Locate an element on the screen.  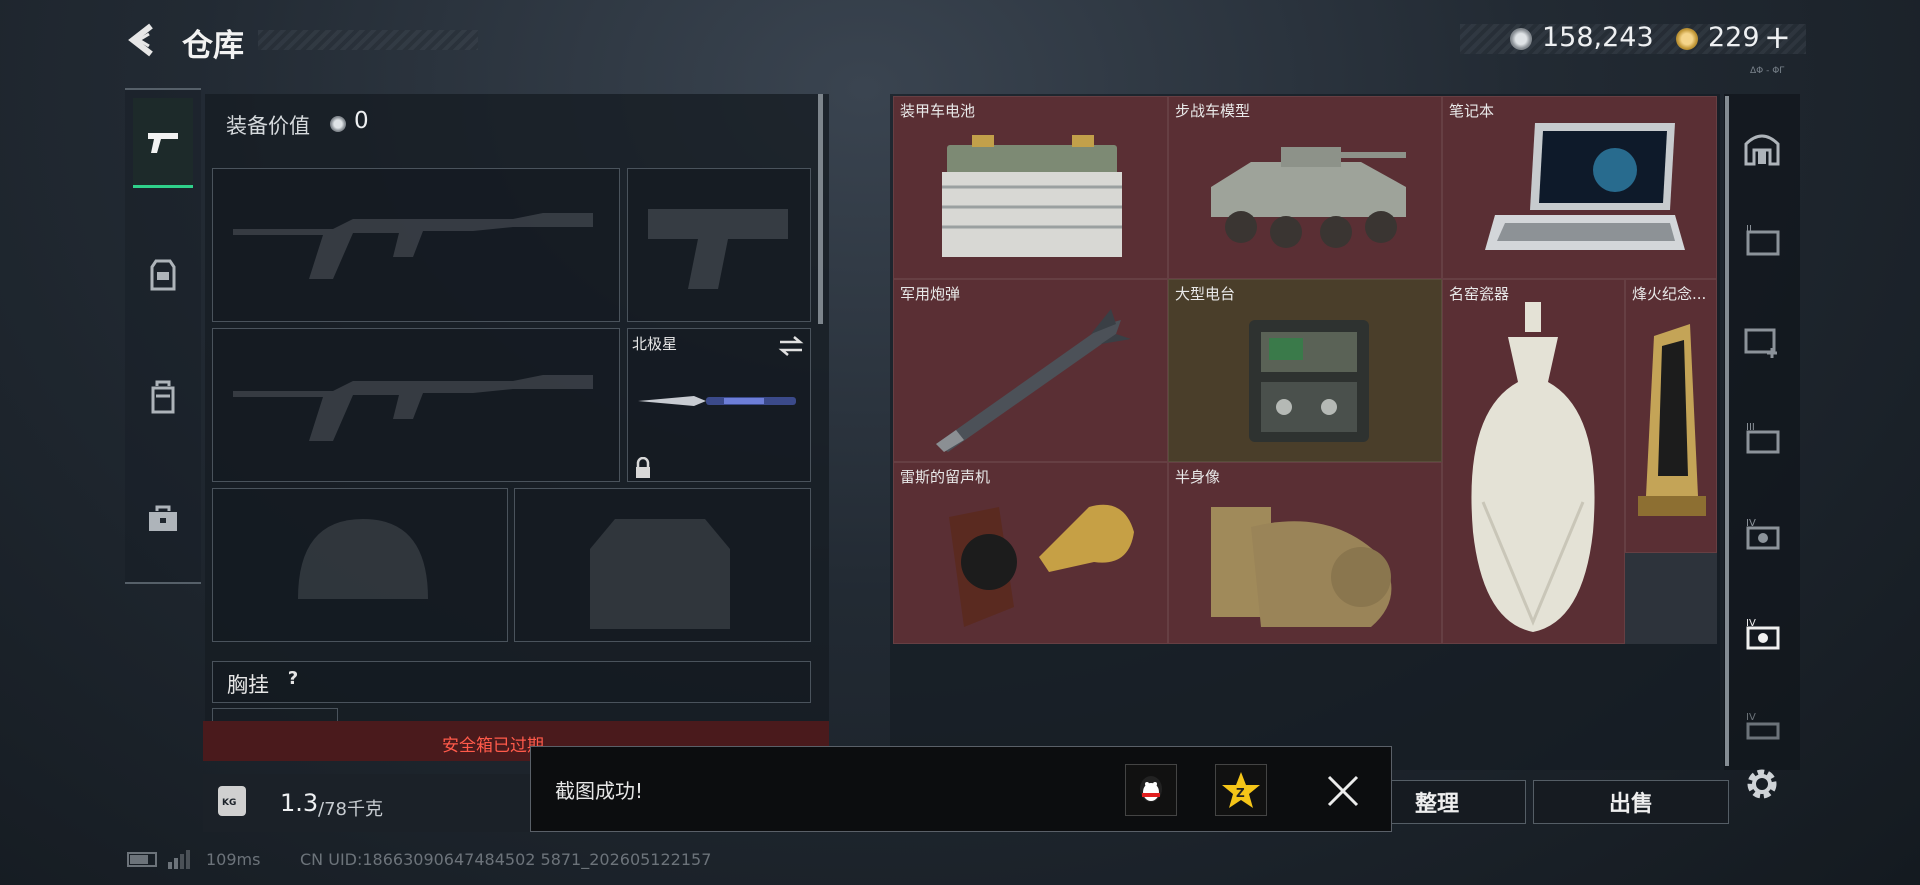
tab-storage-4: IV is located at coordinates (1762, 534).